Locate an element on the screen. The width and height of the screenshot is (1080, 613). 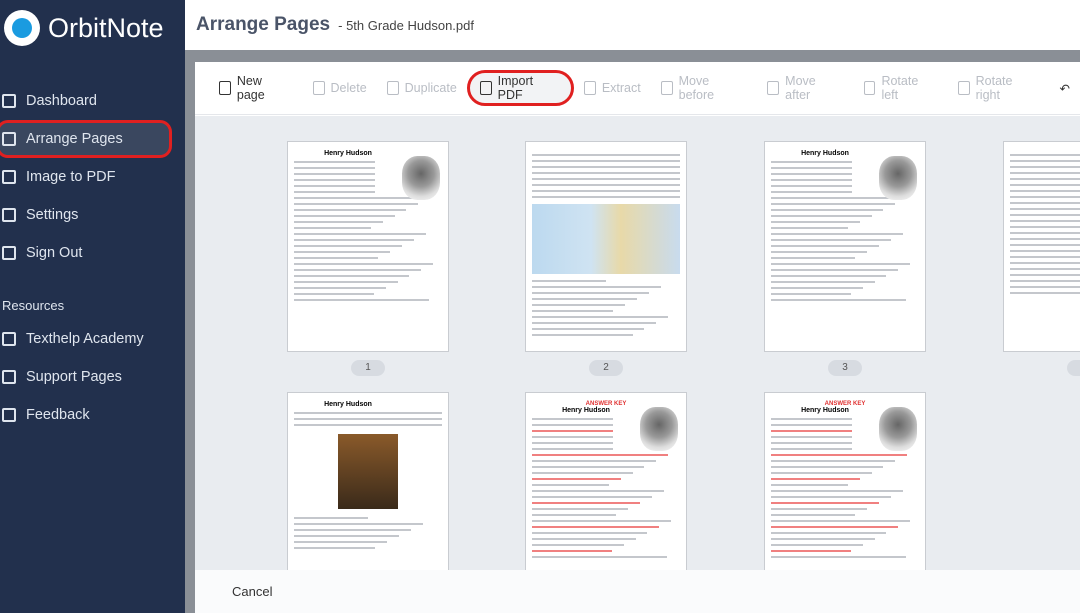
toolbar-label: New page is located at coordinates (250, 88).